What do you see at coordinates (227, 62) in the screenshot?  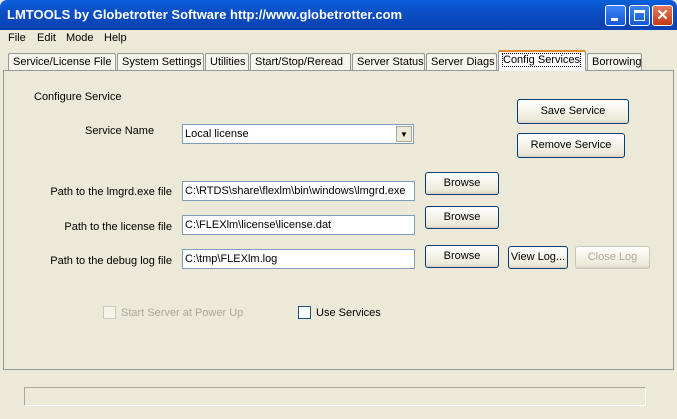 I see `tab-utilities: Utilities` at bounding box center [227, 62].